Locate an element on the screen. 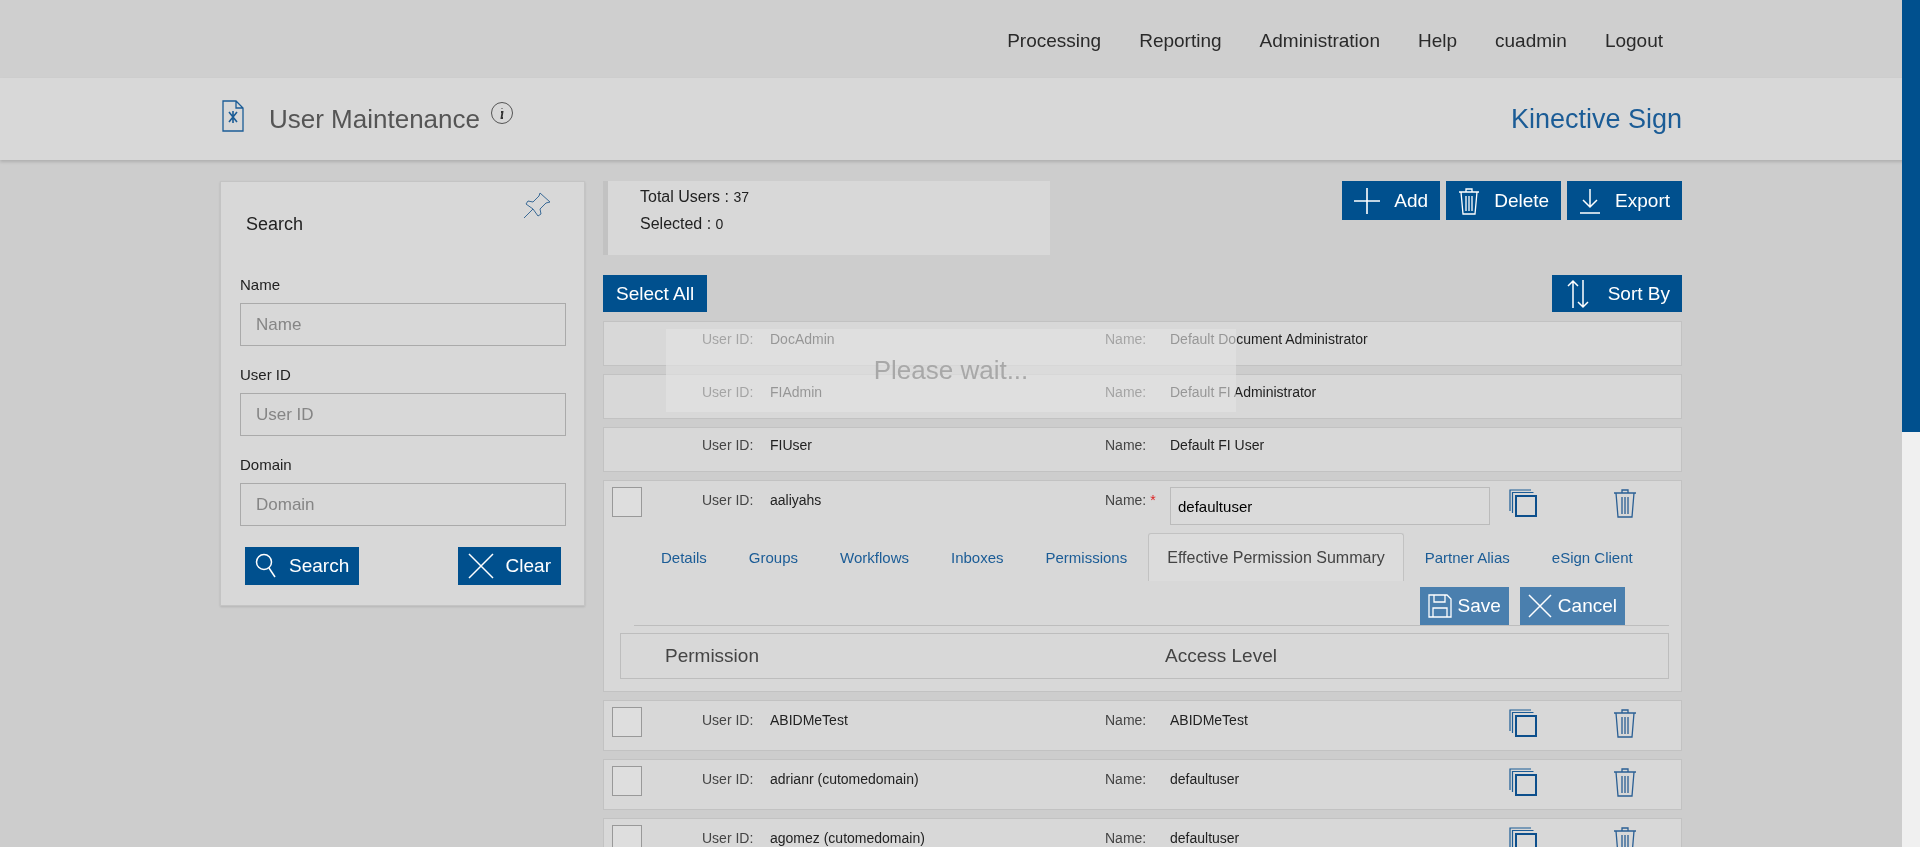  user-row: User ID: FIUser Name: Default FI User is located at coordinates (1142, 449).